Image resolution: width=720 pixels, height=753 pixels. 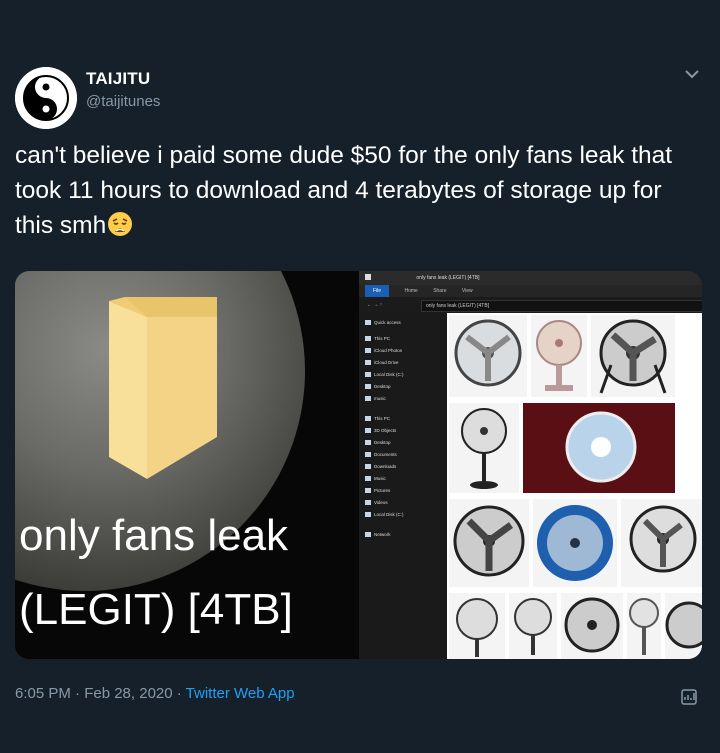 What do you see at coordinates (163, 388) in the screenshot?
I see `folder-icon` at bounding box center [163, 388].